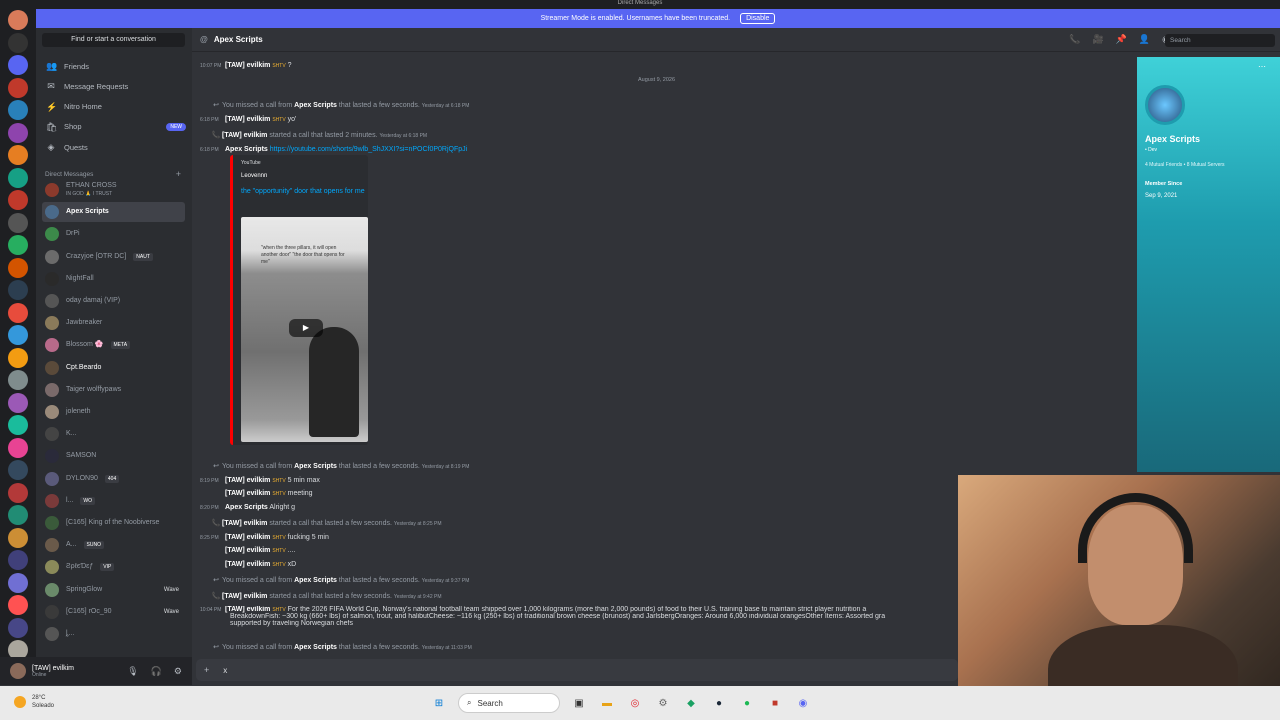 The image size is (1280, 720). I want to click on weather-widget: 28°C Soleado, so click(34, 702).